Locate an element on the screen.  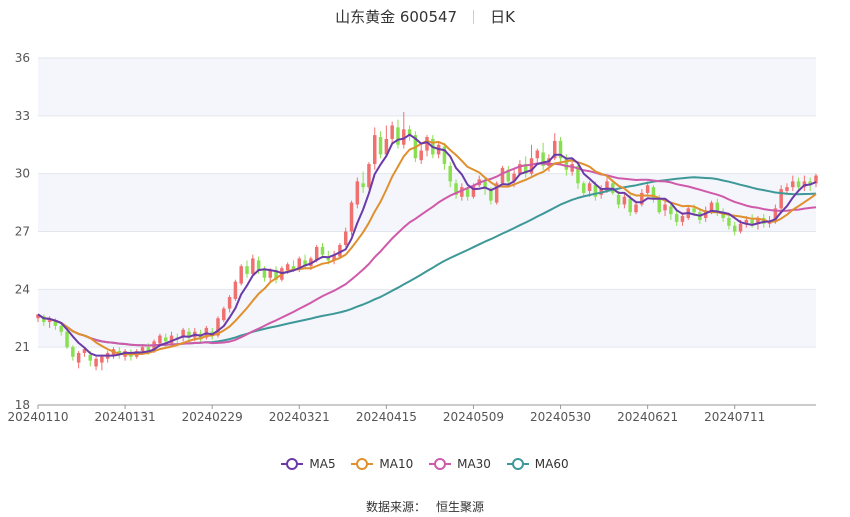
x-tick-label: 20240621 is located at coordinates (647, 417).